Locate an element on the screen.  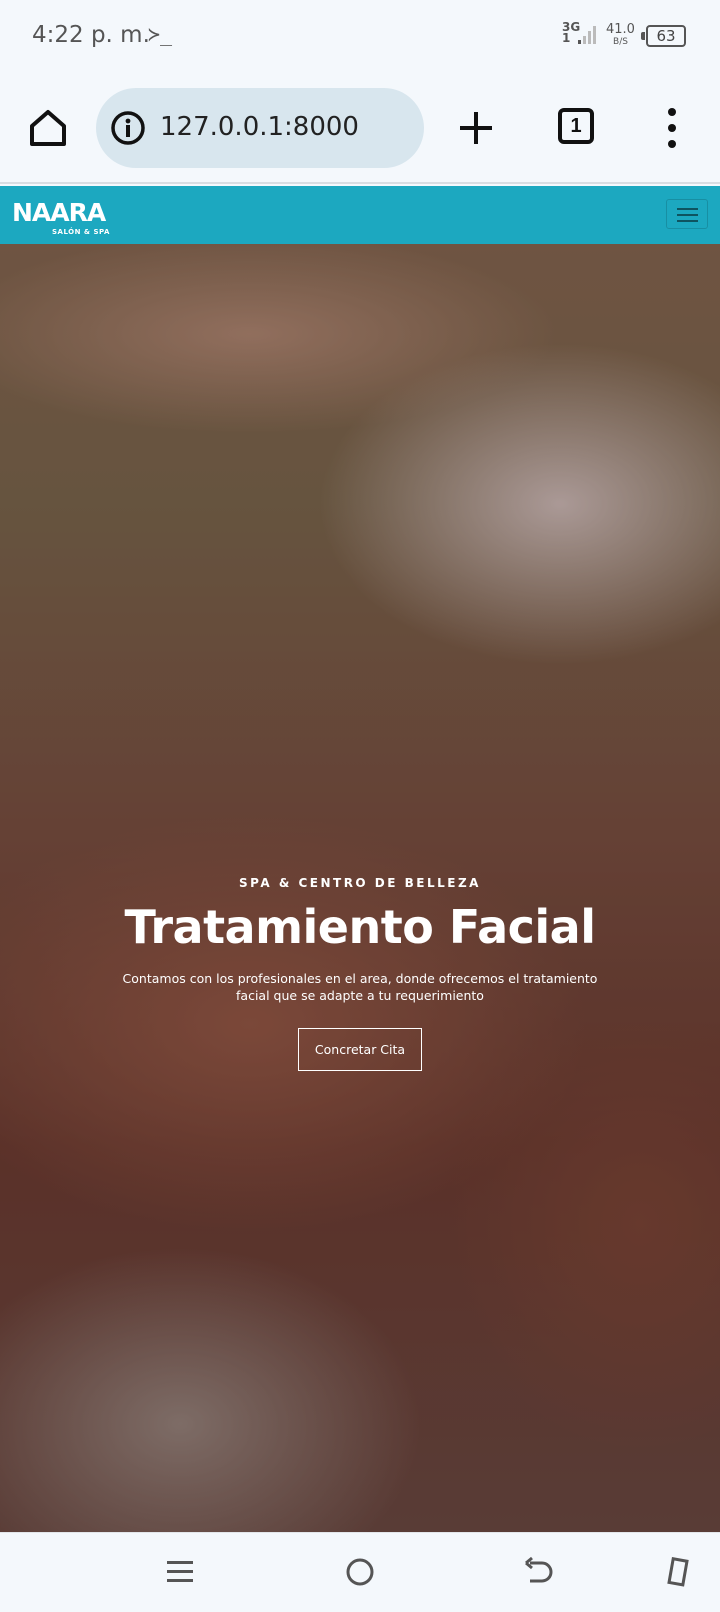
network-sub-label: 1 is located at coordinates (566, 38).